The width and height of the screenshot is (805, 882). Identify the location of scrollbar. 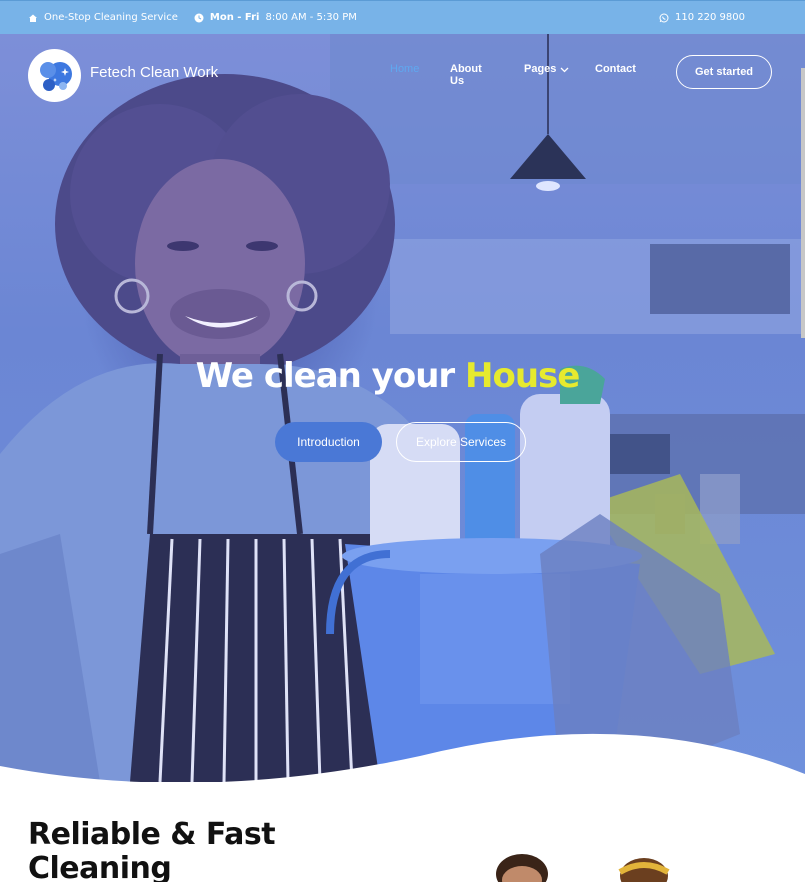
(803, 203).